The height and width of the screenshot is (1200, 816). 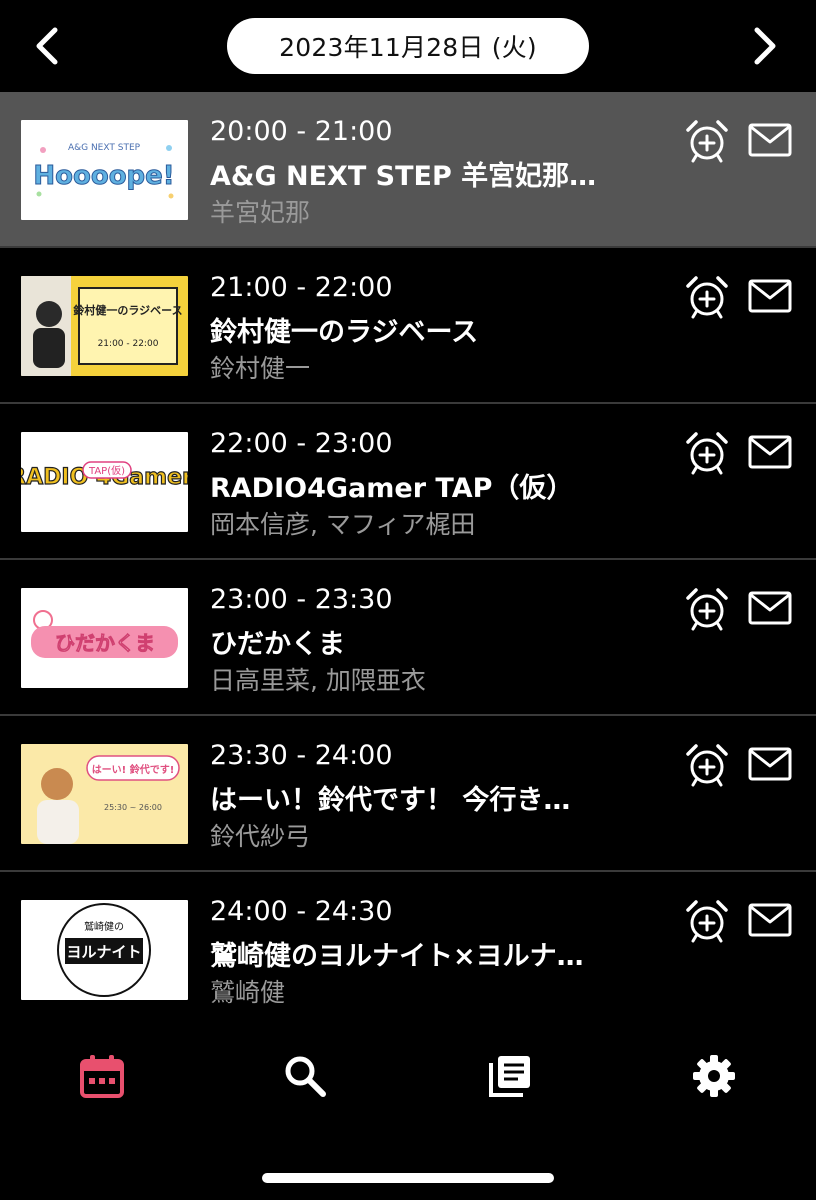 I want to click on svg-text: 21:00 - 22:00, so click(x=128, y=344).